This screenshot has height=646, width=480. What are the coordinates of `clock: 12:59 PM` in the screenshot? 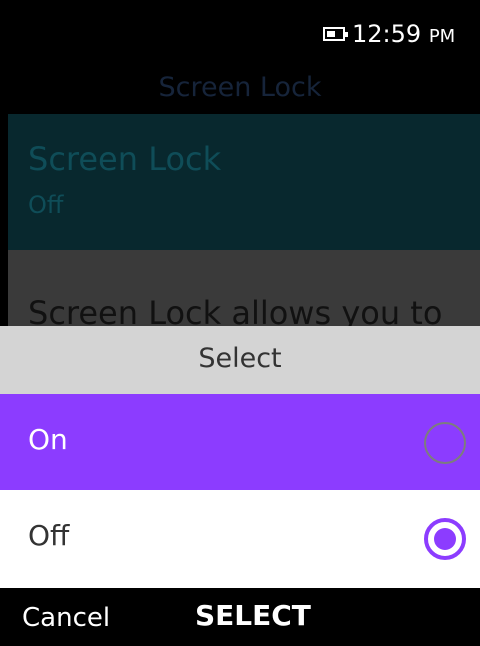 It's located at (403, 35).